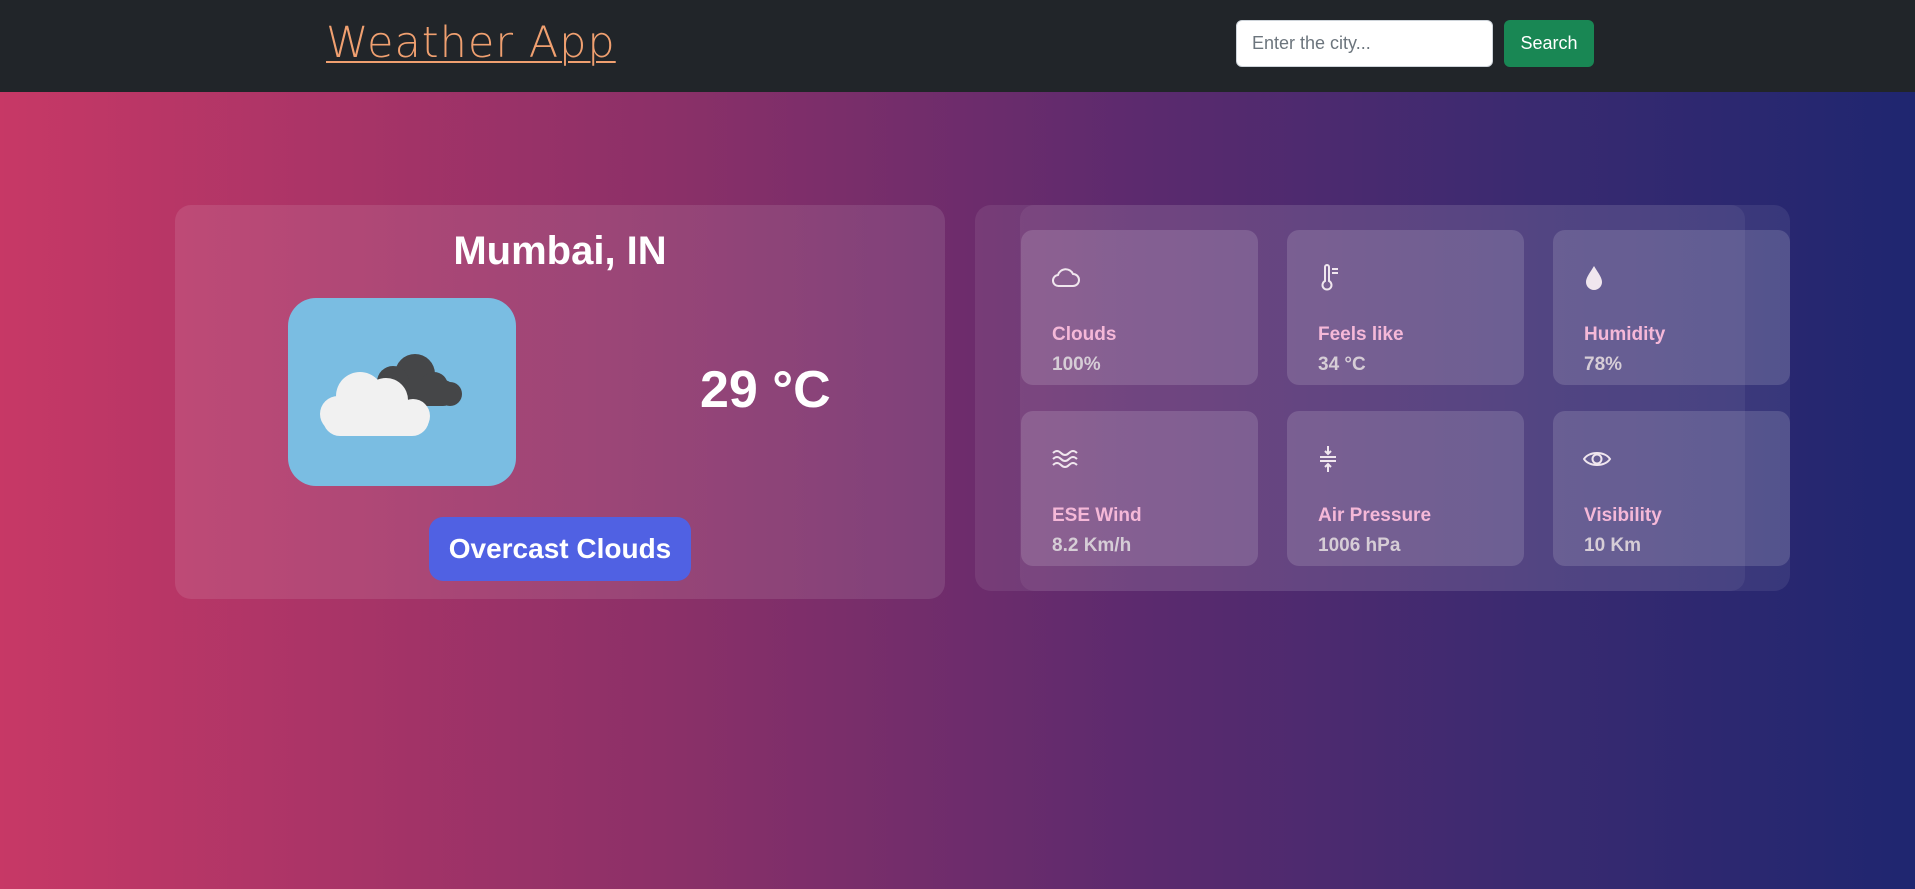 This screenshot has height=889, width=1915. Describe the element at coordinates (765, 390) in the screenshot. I see `temperature-value: 29 °C` at that location.